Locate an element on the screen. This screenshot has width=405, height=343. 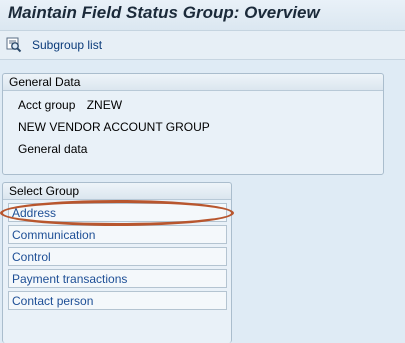
group-item-contact-person: Contact person is located at coordinates (117, 300).